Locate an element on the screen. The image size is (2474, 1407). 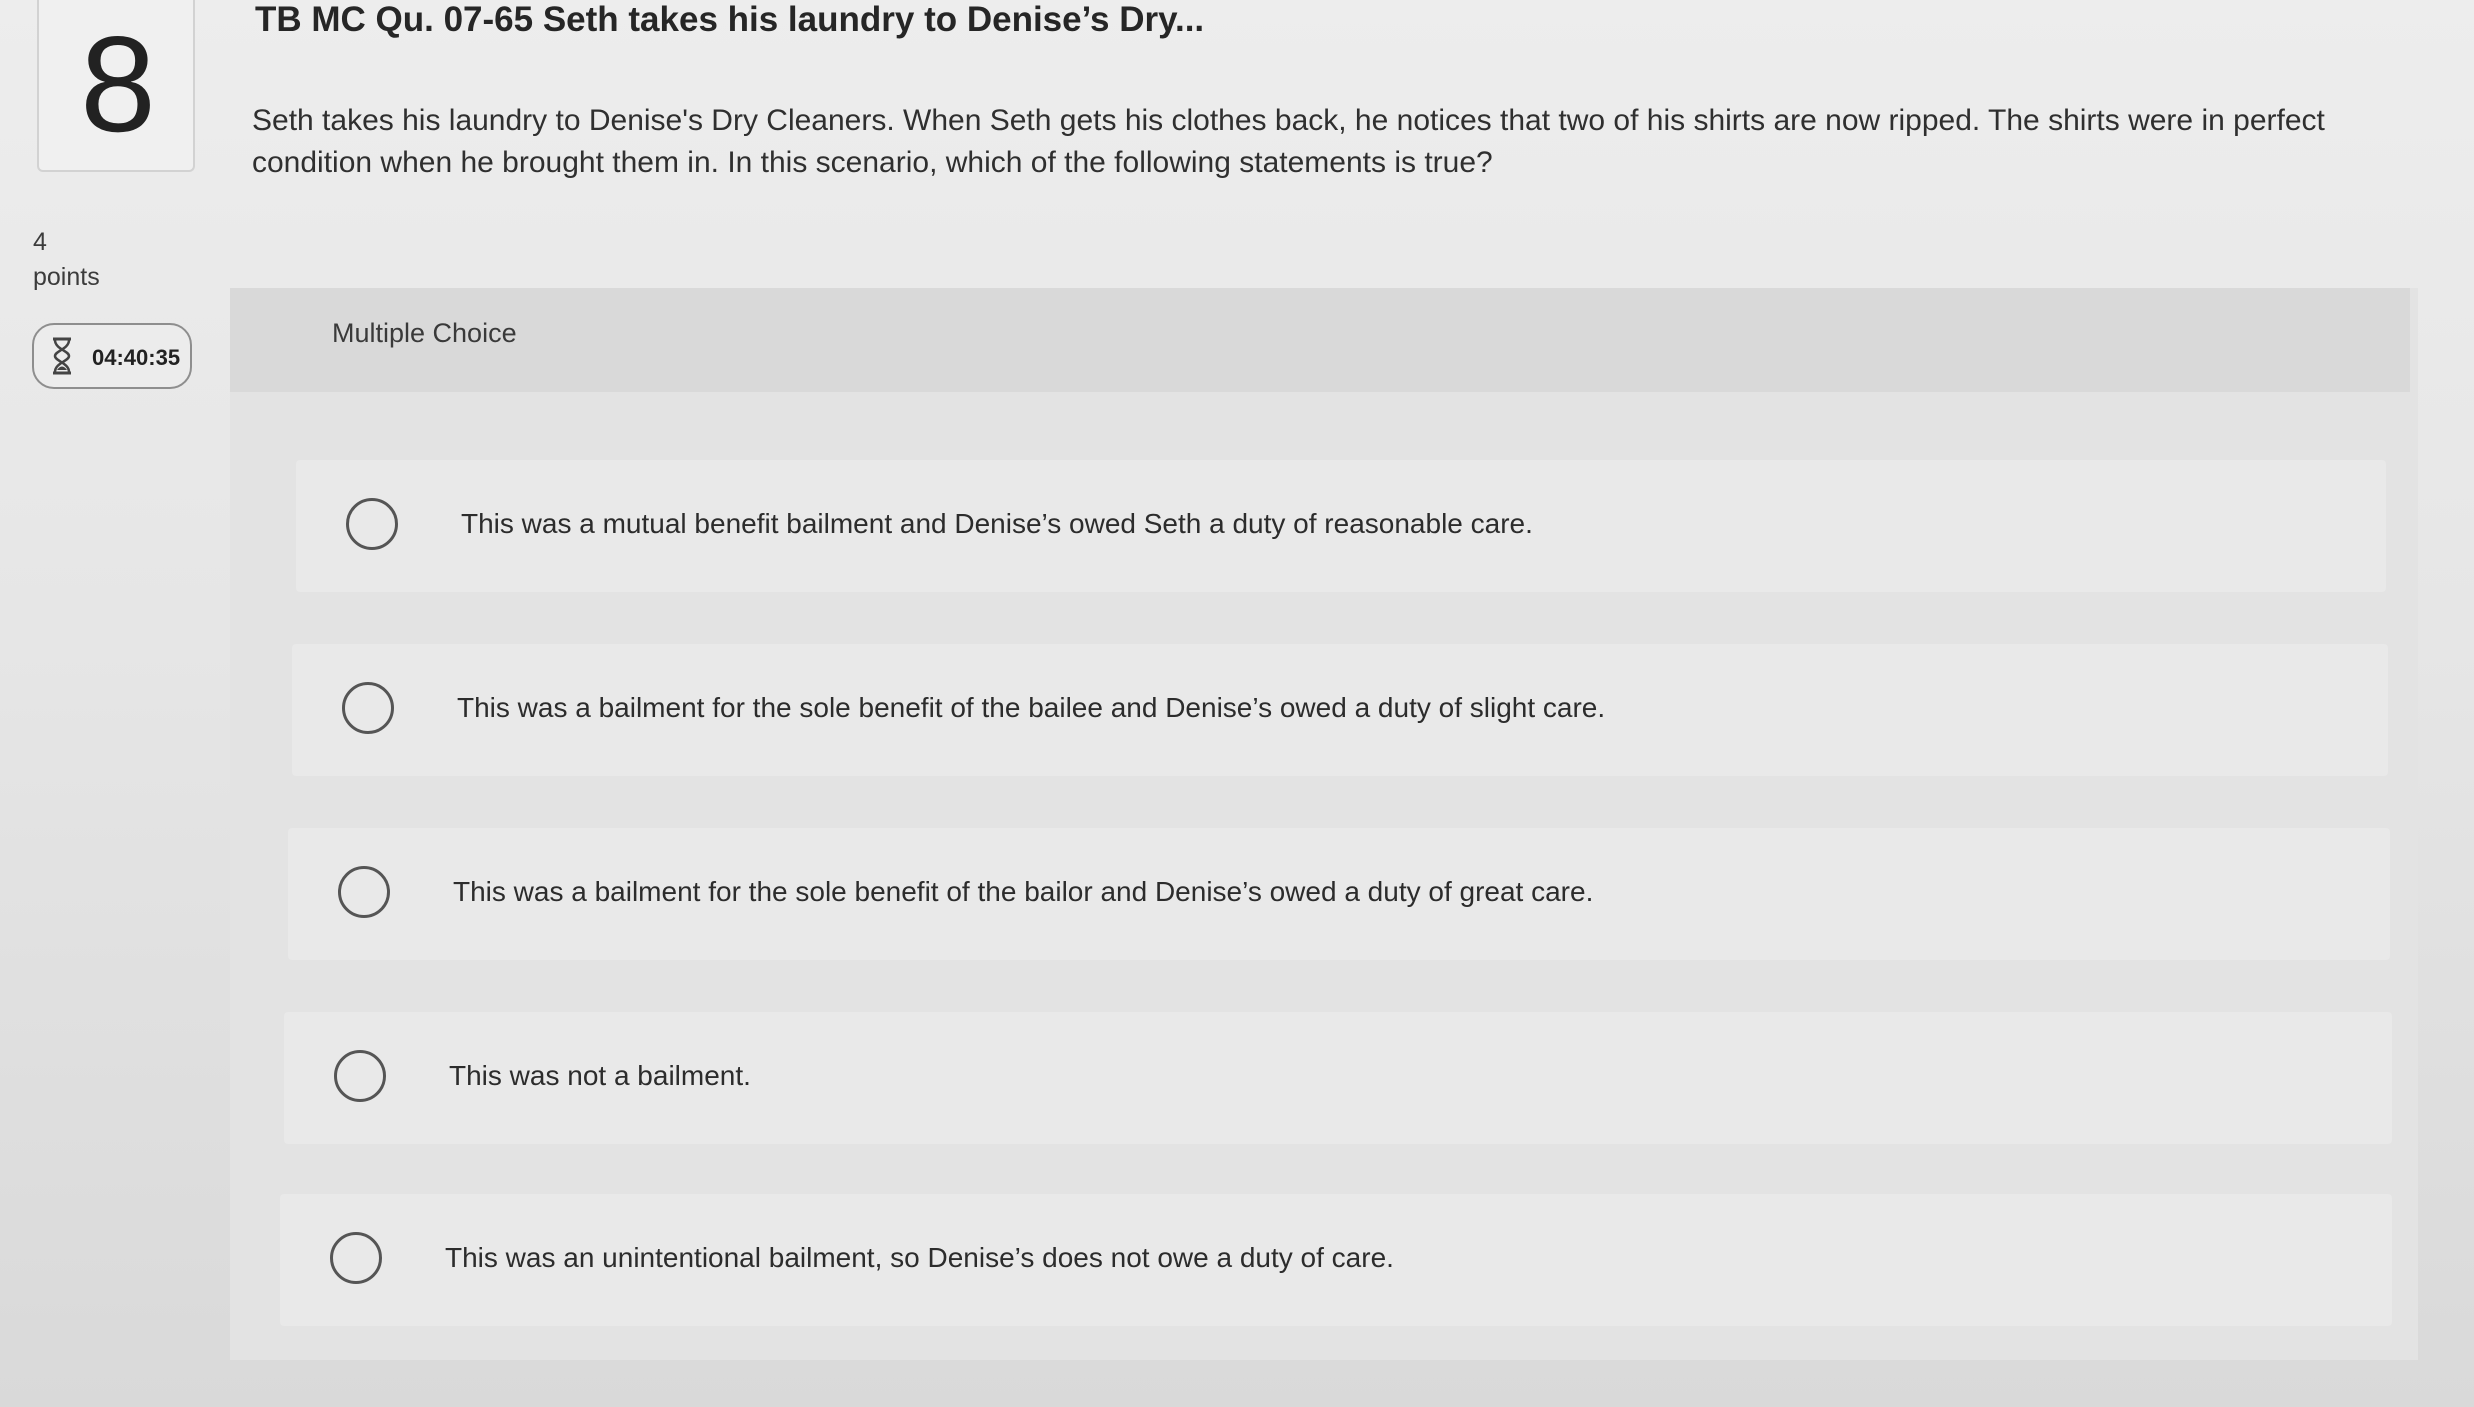
answer-option: This was not a bailment. is located at coordinates (1338, 1078).